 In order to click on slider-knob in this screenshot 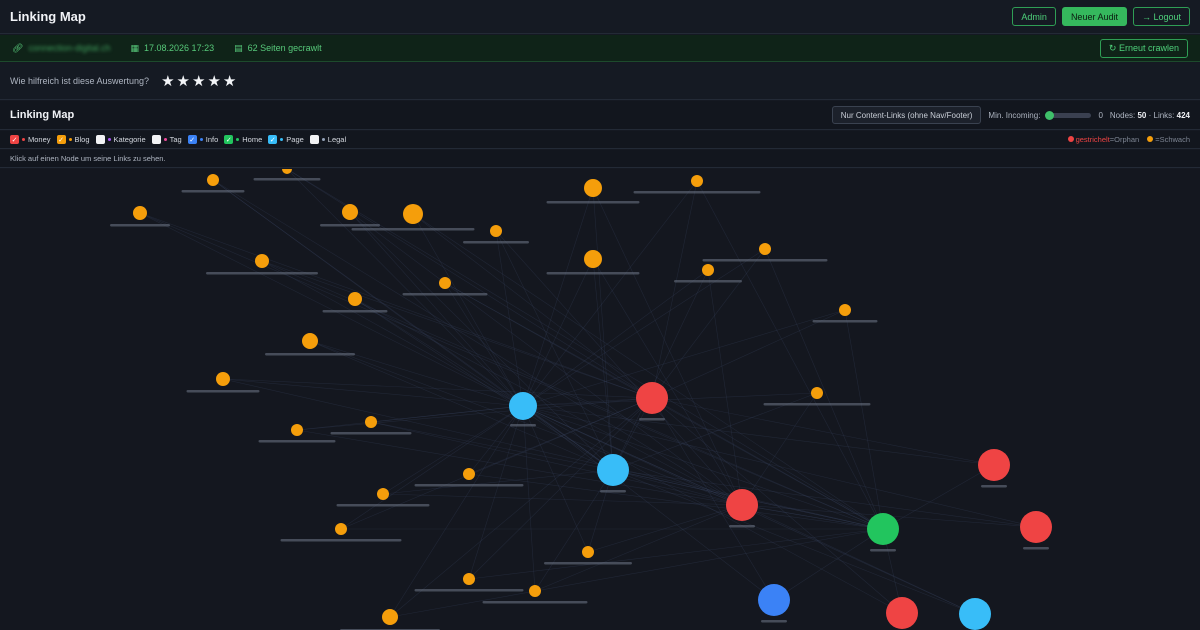, I will do `click(1050, 115)`.